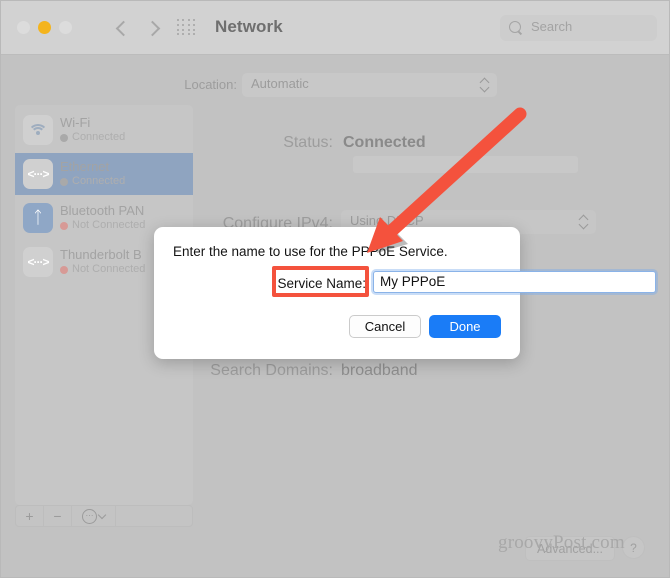  What do you see at coordinates (23, 27) in the screenshot?
I see `close-button` at bounding box center [23, 27].